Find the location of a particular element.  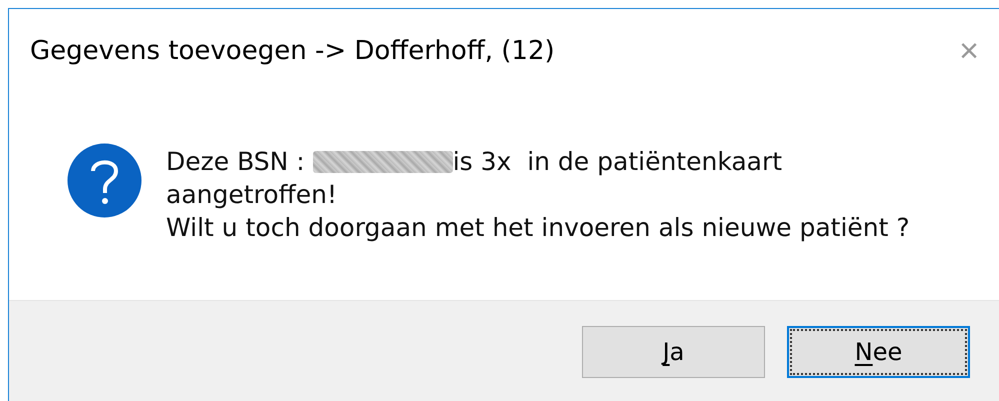

message-text: Wilt u toch doorgaan met het invoeren als nieuwe patiënt ? is located at coordinates (538, 228).